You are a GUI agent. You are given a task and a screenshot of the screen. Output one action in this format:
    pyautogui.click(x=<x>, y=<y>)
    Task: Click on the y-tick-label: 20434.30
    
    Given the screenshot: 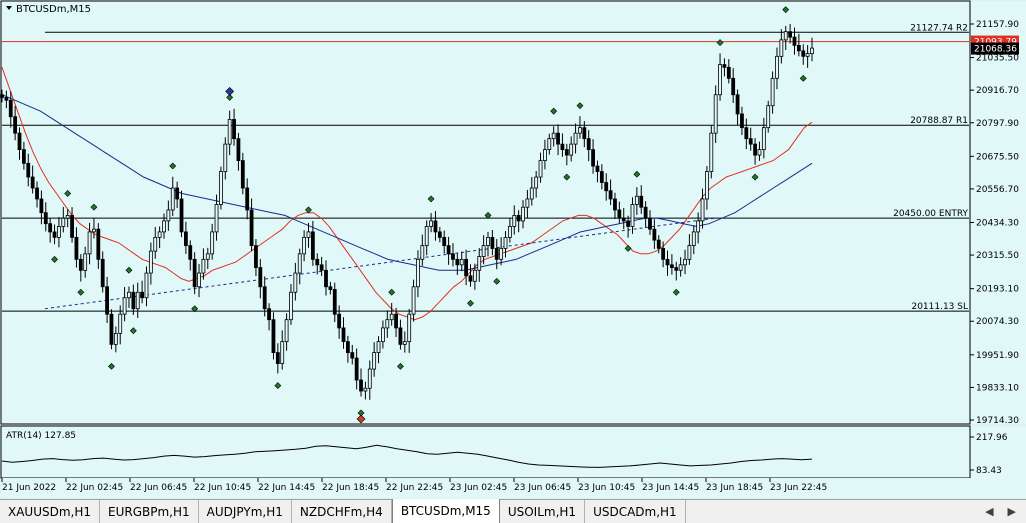 What is the action you would take?
    pyautogui.click(x=997, y=223)
    